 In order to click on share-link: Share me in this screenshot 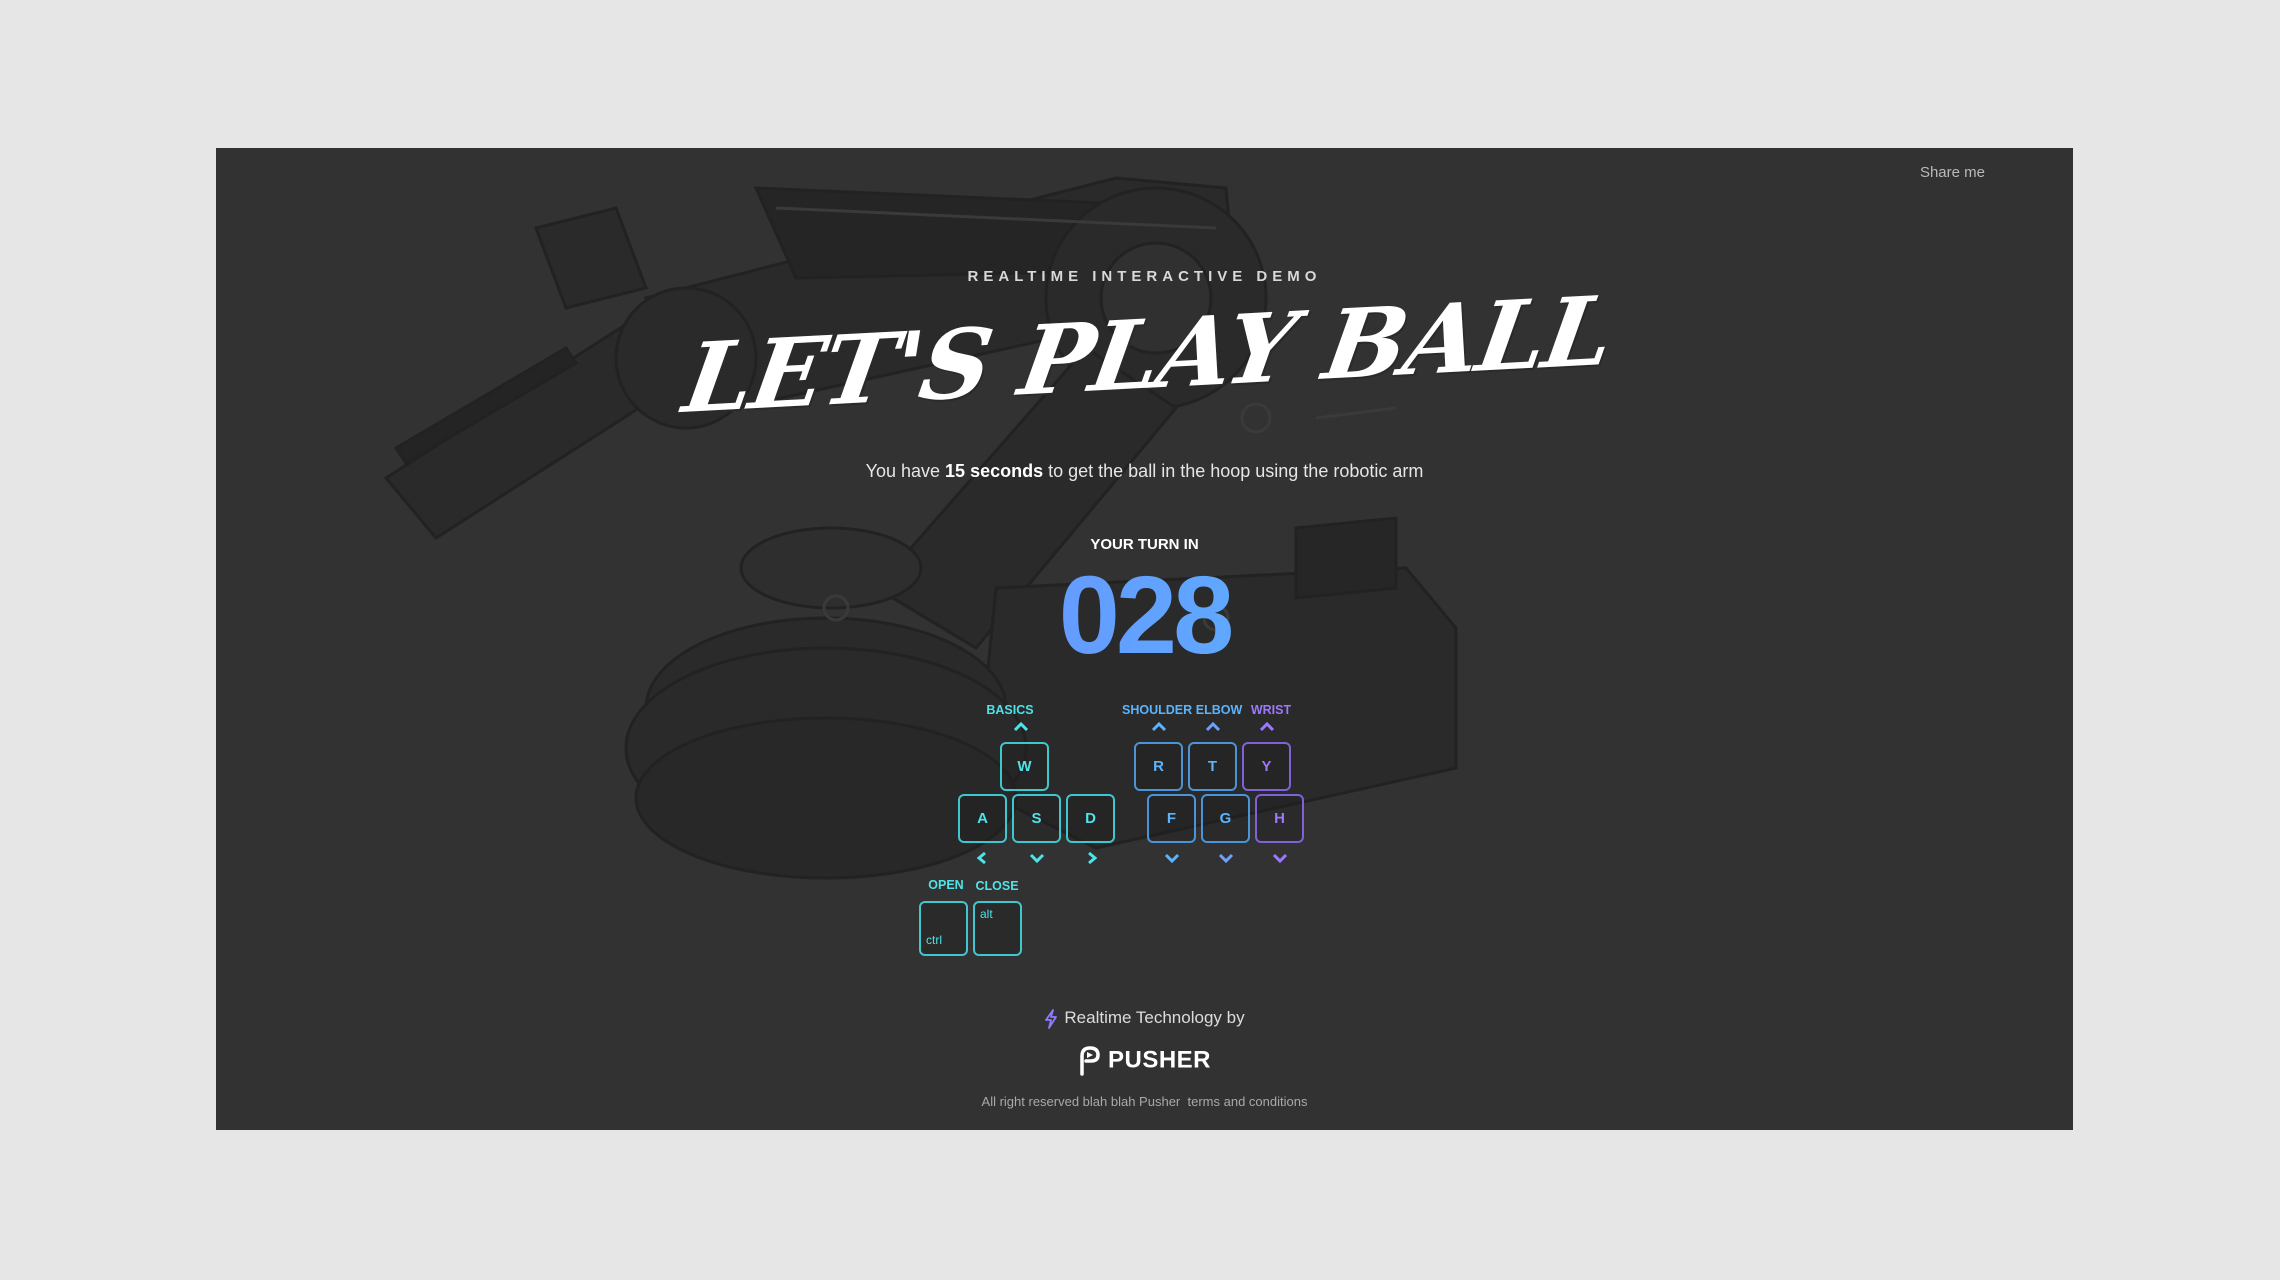, I will do `click(1952, 172)`.